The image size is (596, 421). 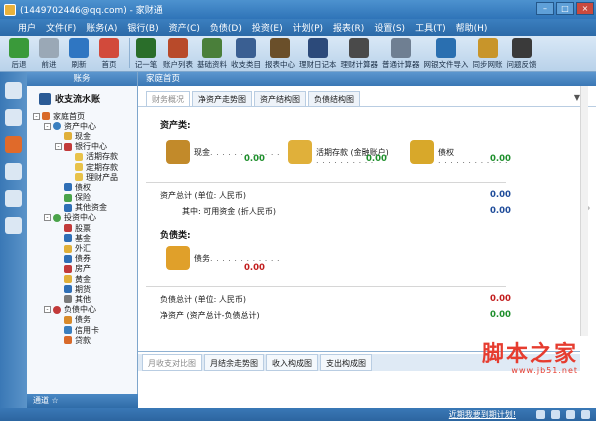 What do you see at coordinates (82, 147) in the screenshot?
I see `tree-item: - 银行中心` at bounding box center [82, 147].